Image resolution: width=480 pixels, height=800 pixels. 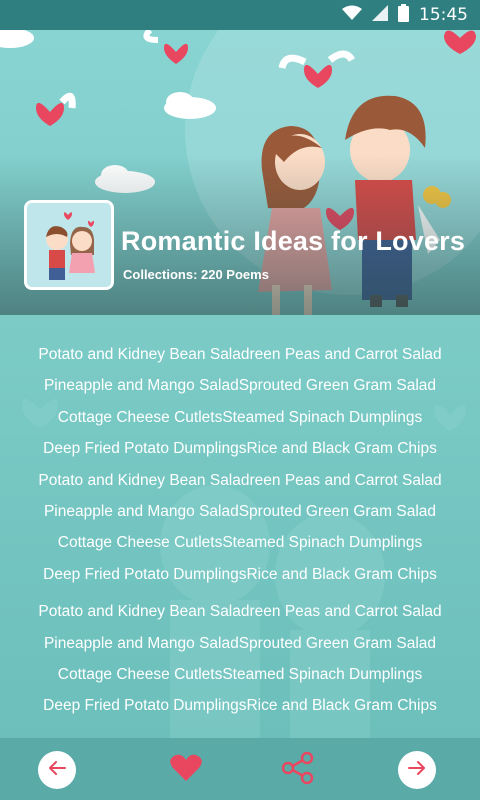 I want to click on heart-icon, so click(x=186, y=770).